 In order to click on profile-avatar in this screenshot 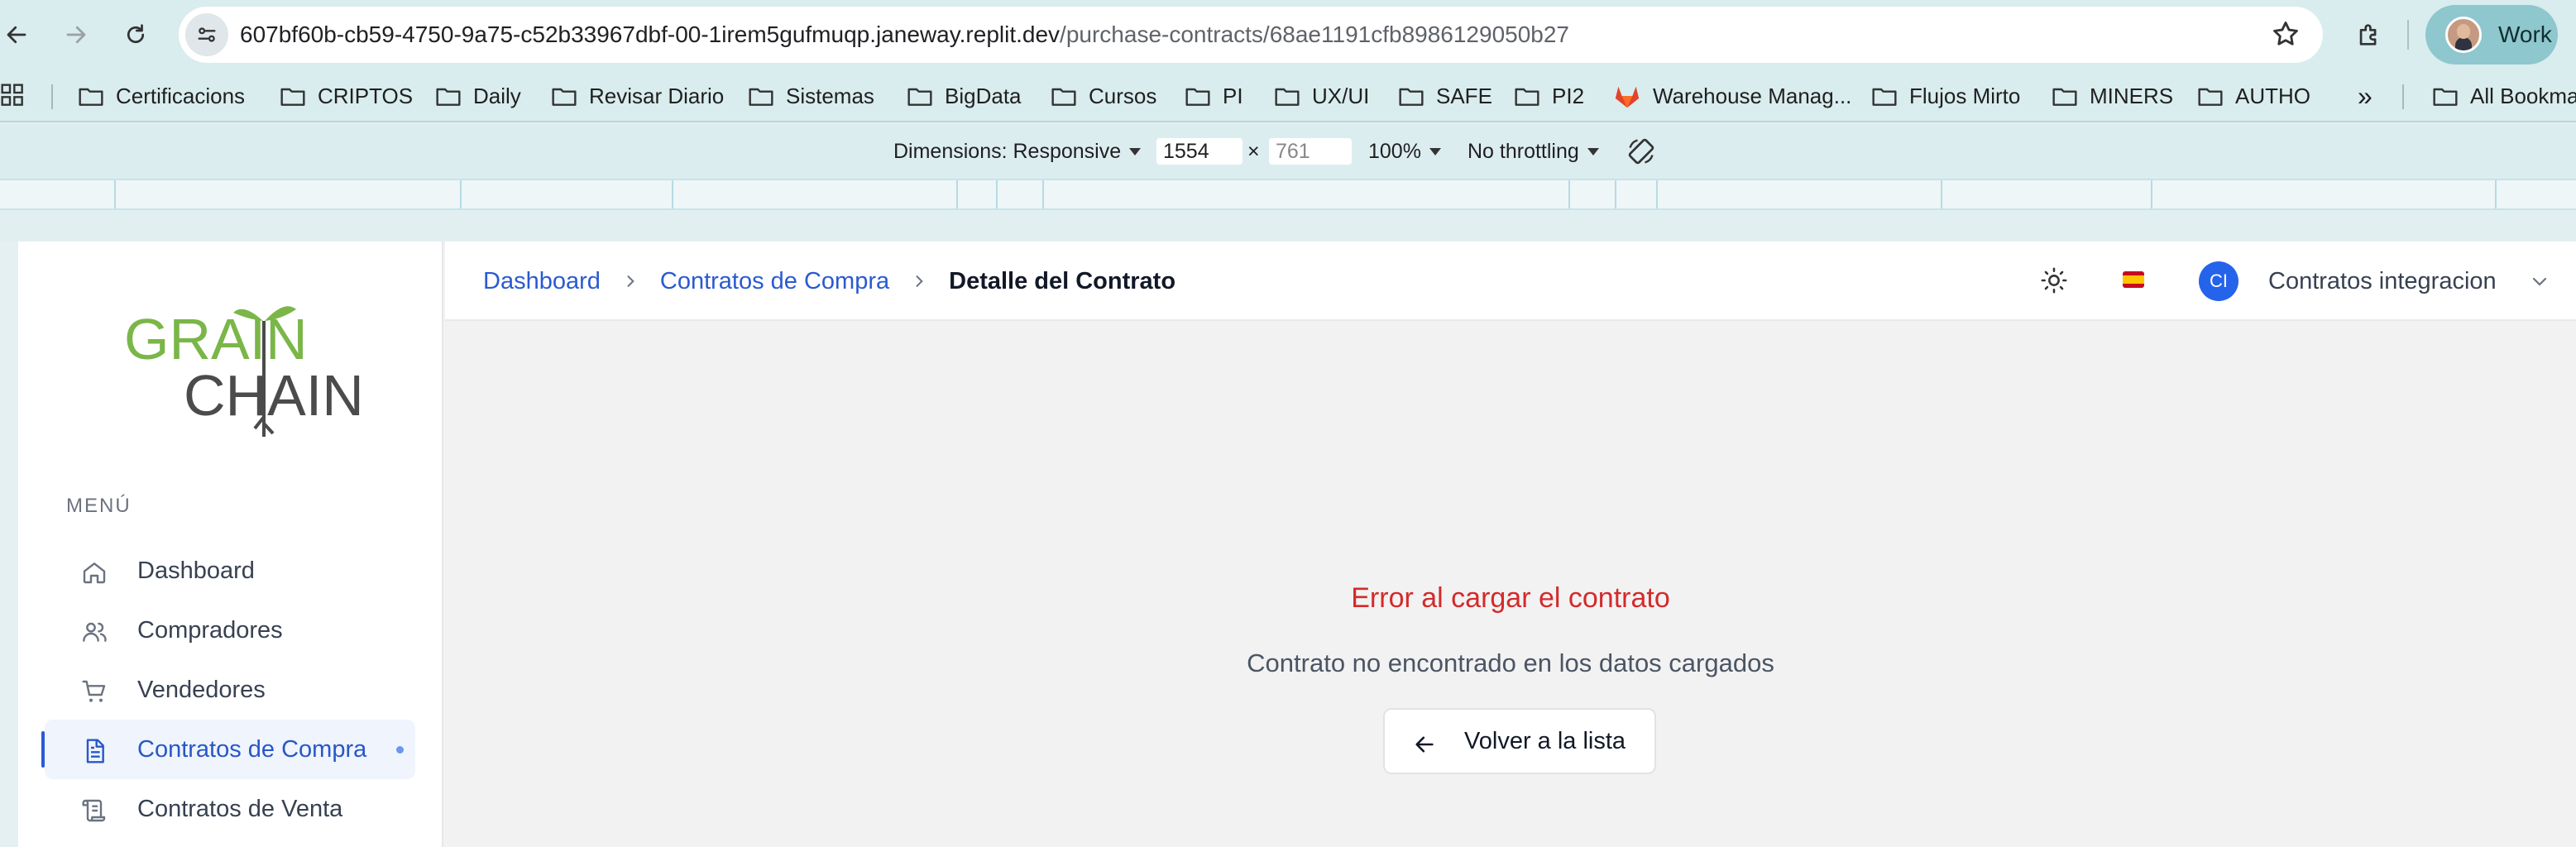, I will do `click(2463, 35)`.